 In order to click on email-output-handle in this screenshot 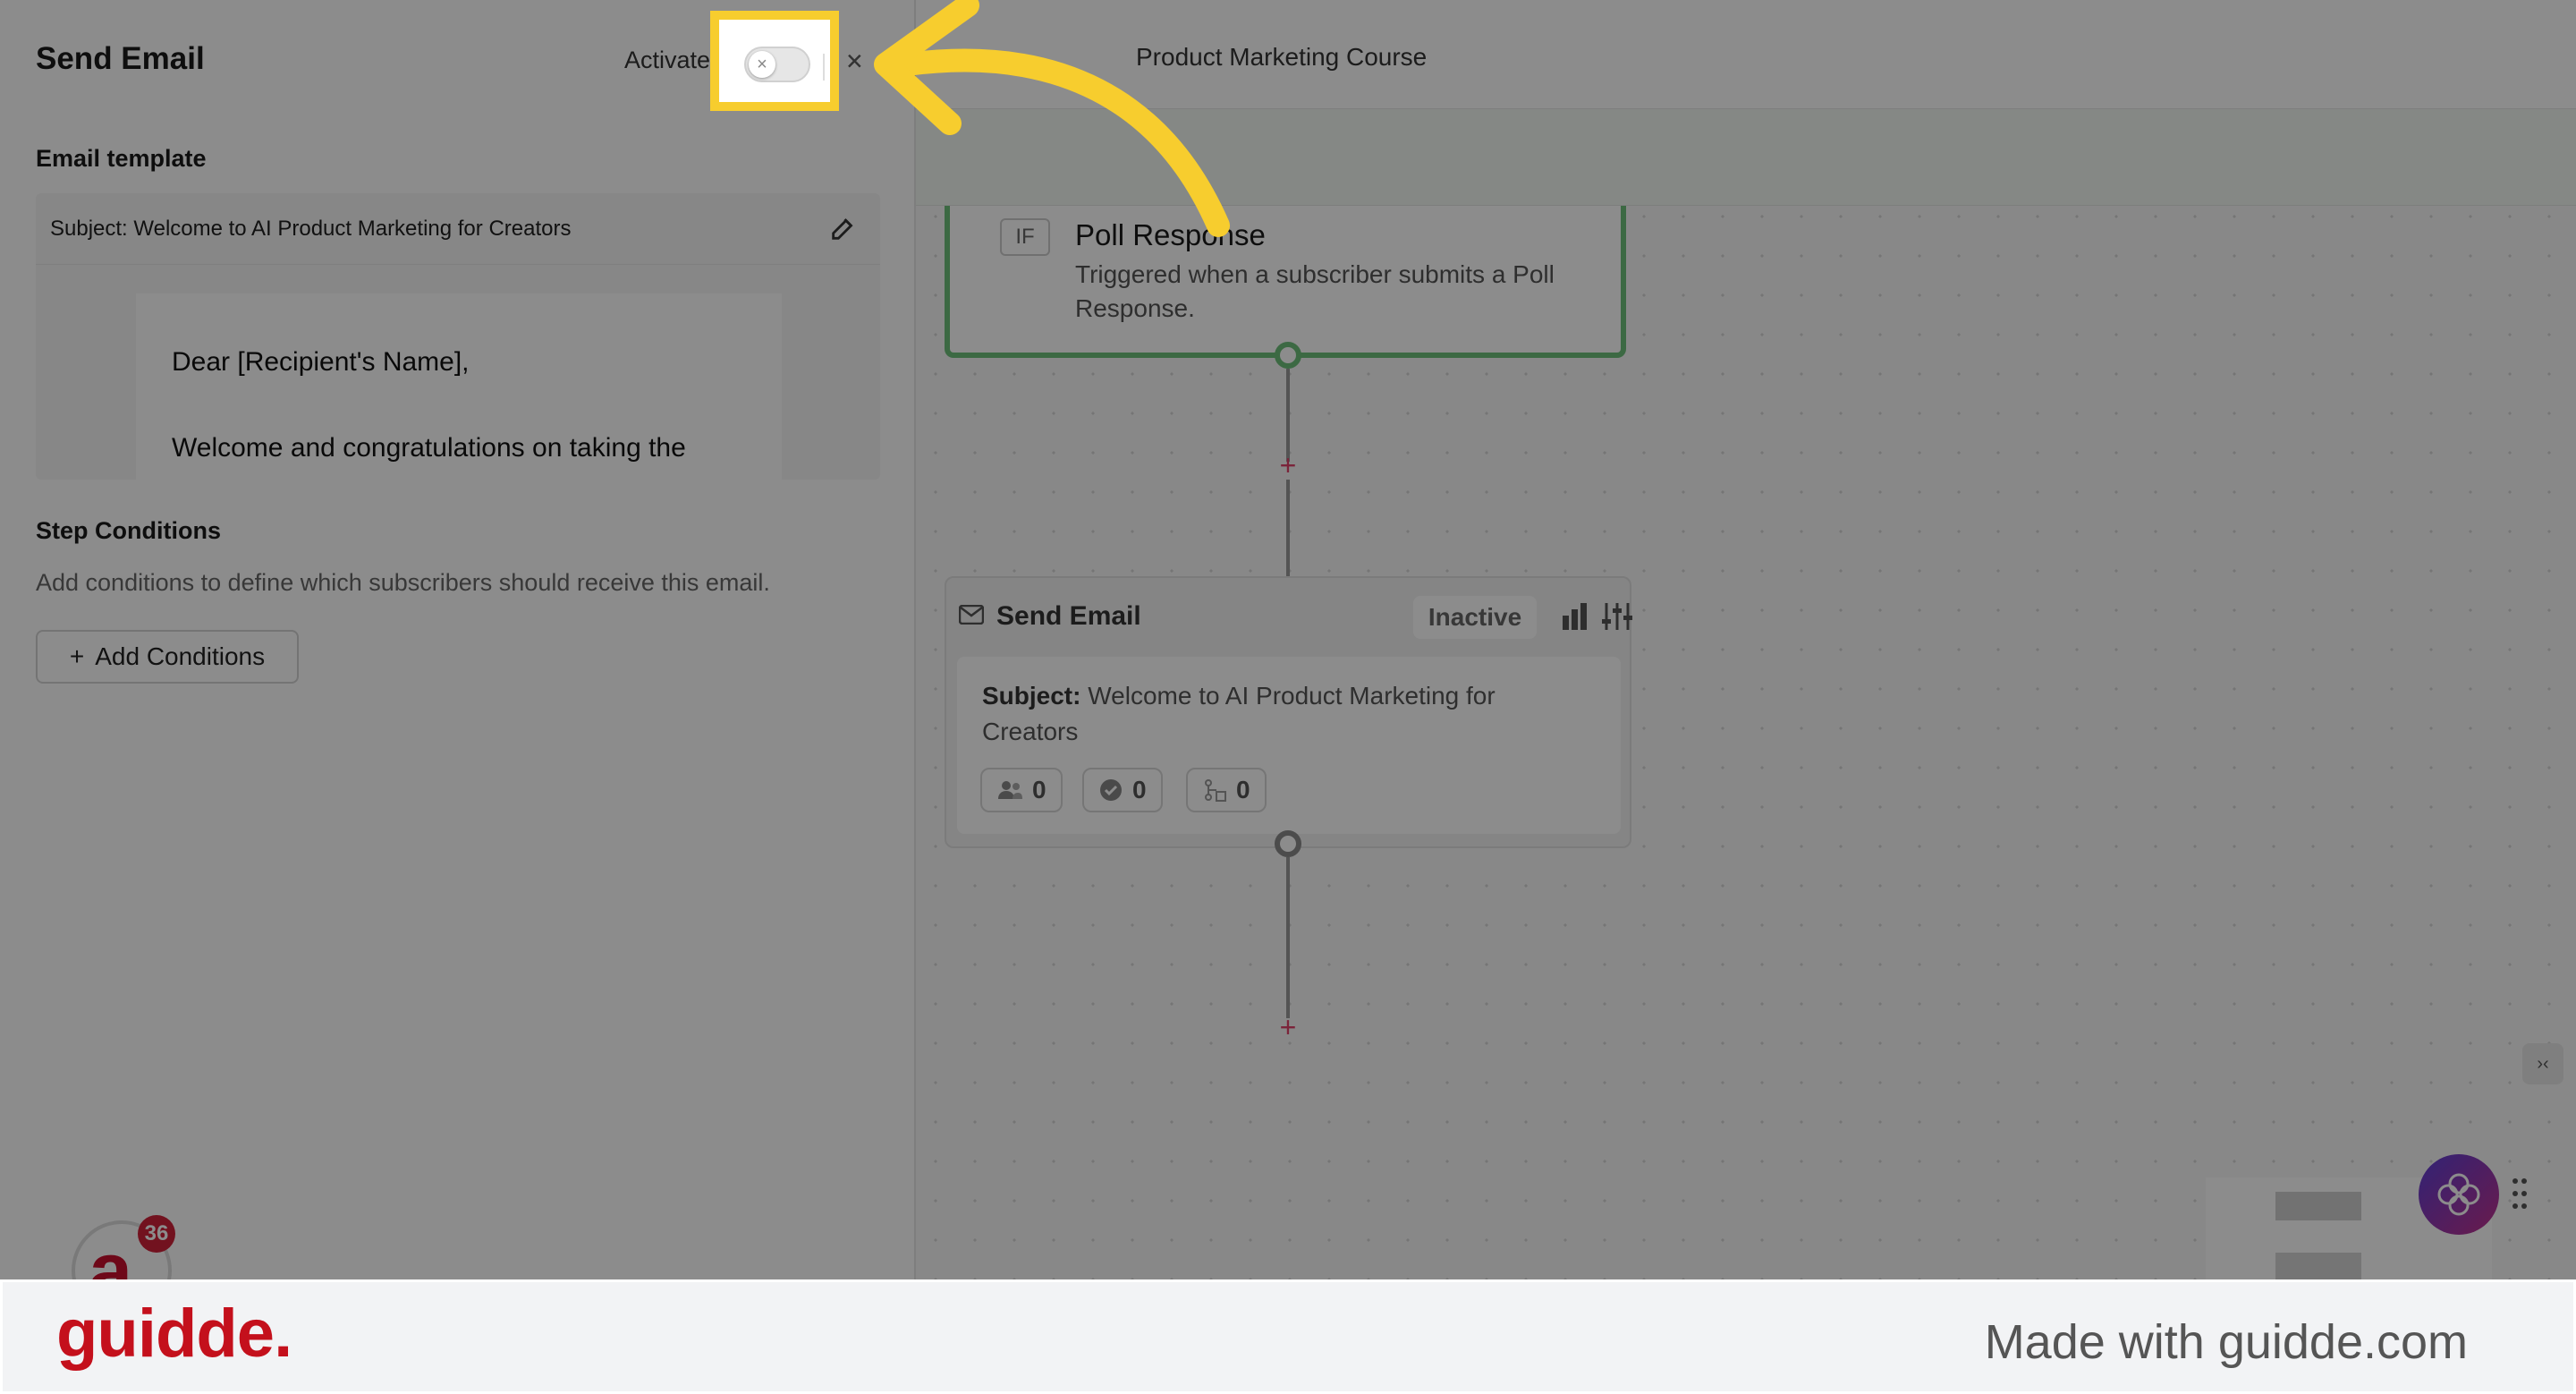, I will do `click(1288, 843)`.